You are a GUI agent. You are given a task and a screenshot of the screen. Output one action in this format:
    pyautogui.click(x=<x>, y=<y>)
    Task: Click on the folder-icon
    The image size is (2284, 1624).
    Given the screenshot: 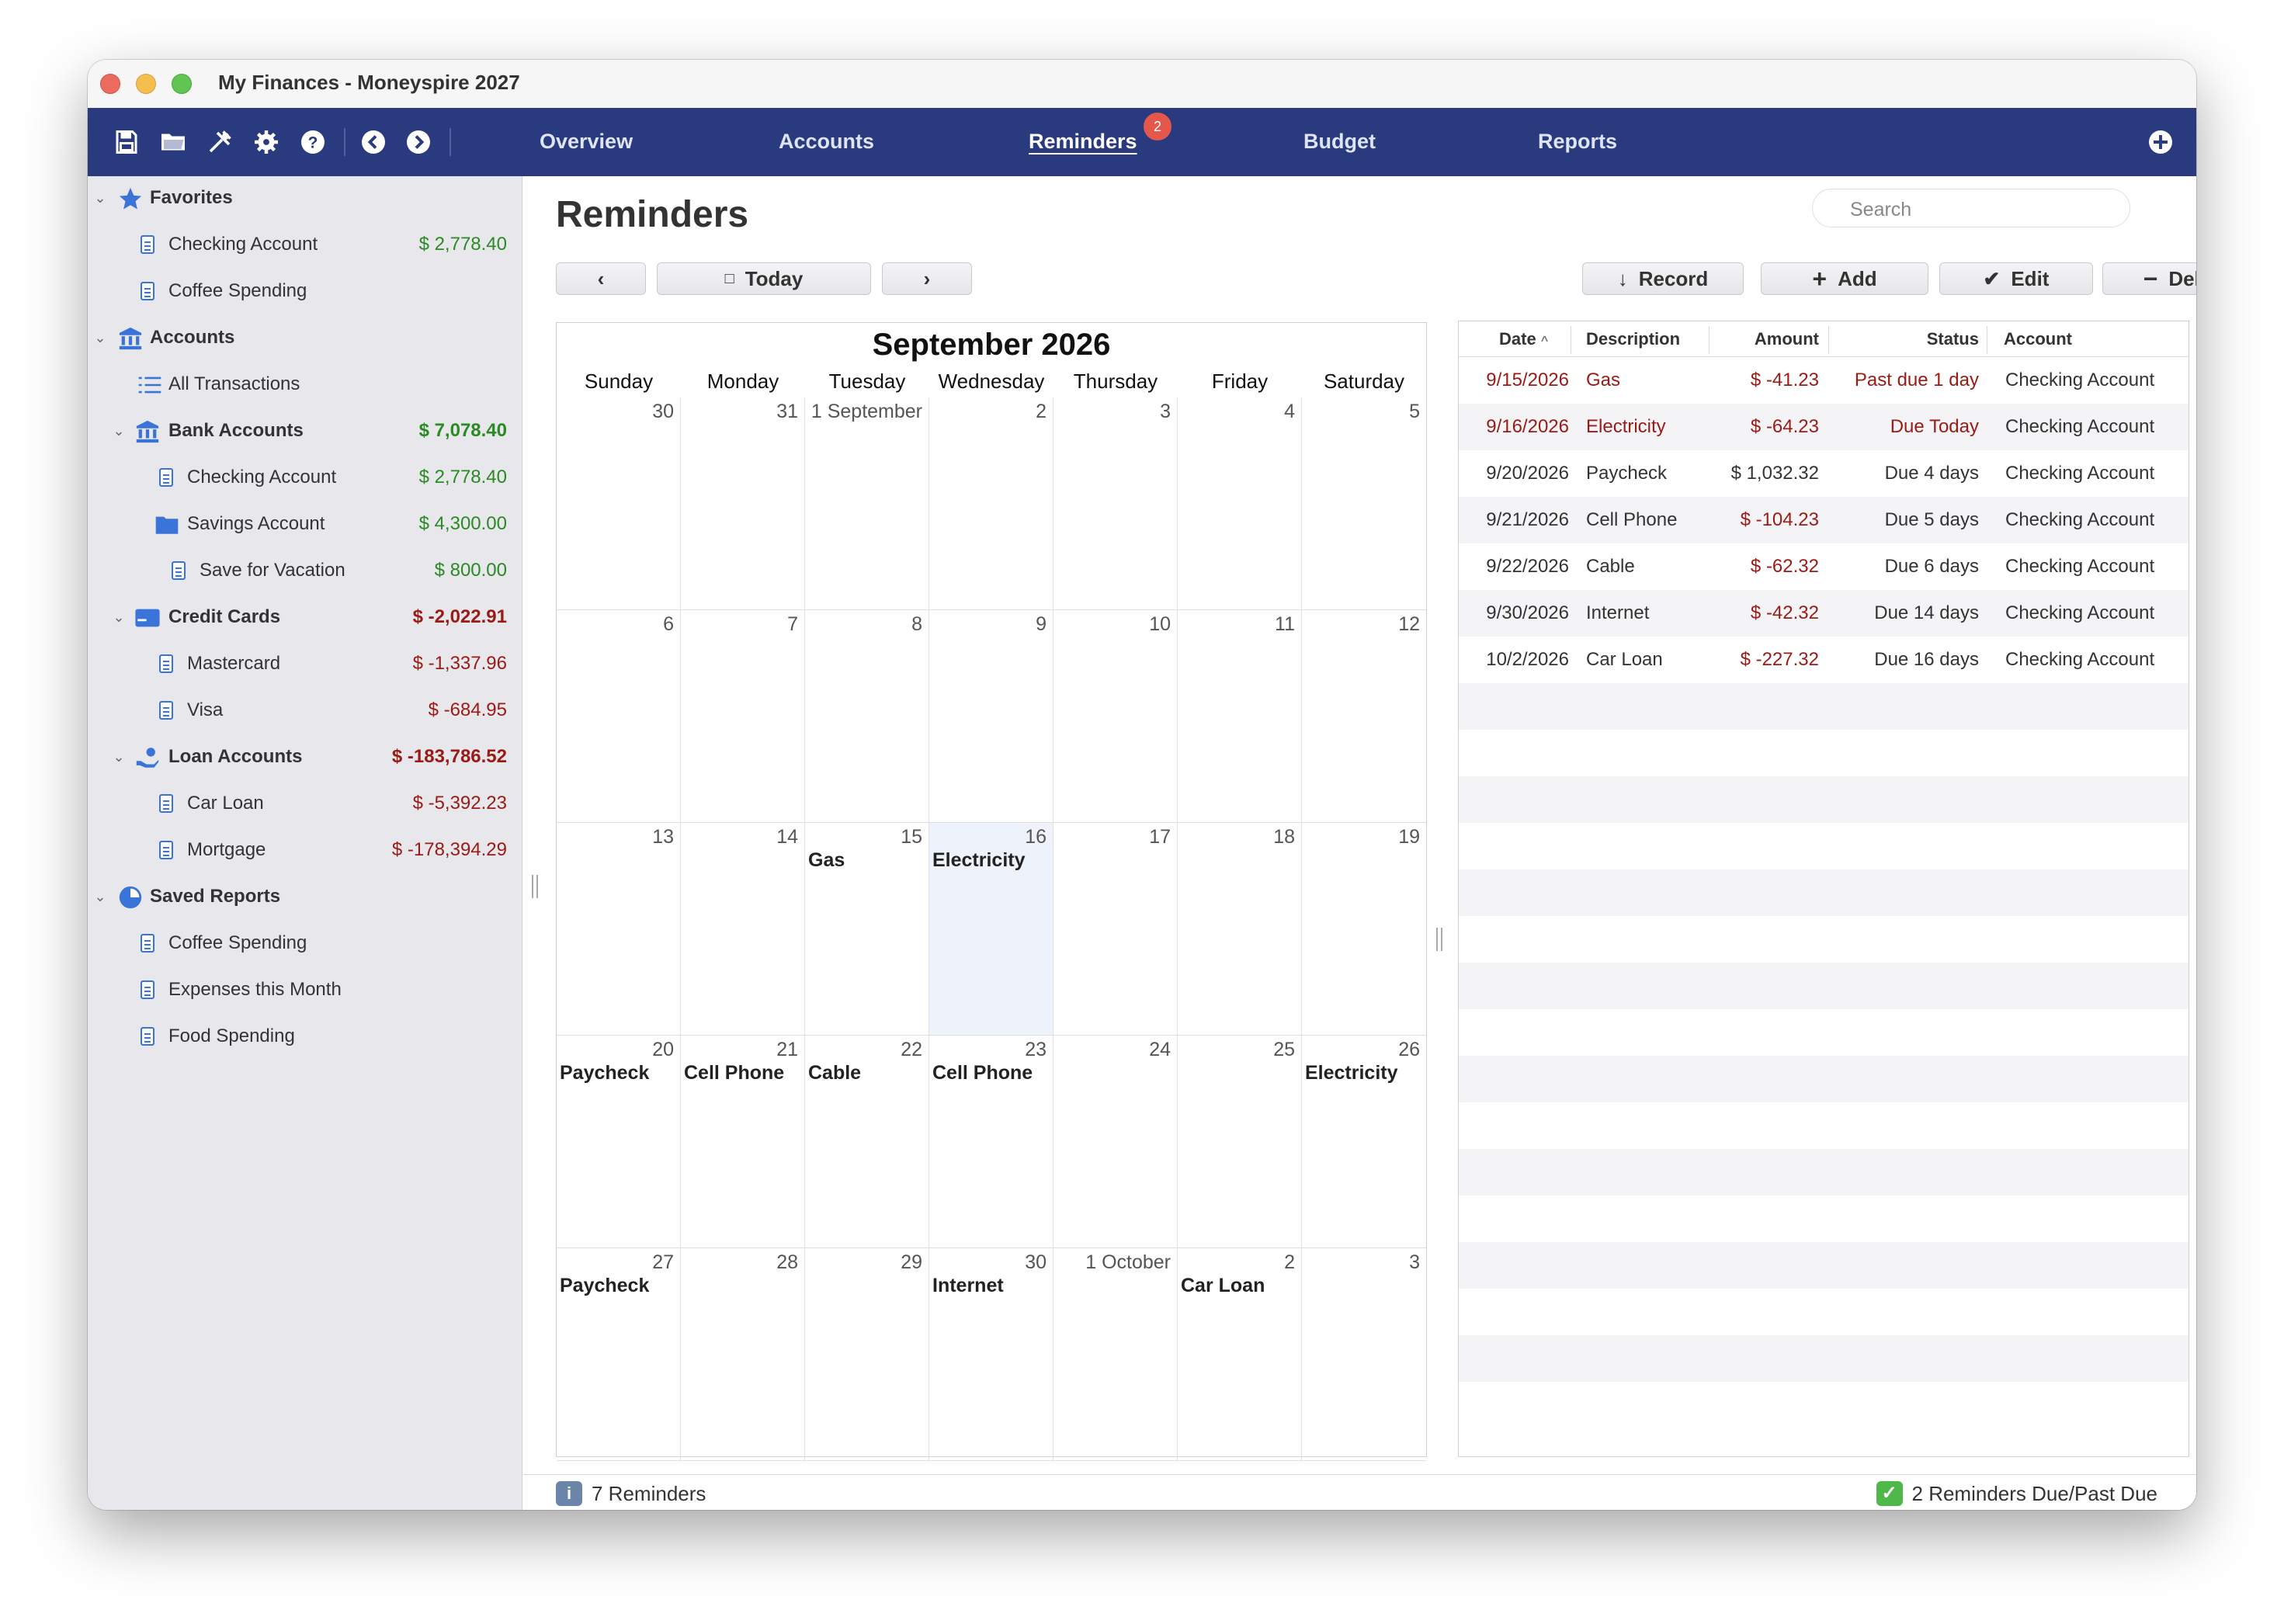 What is the action you would take?
    pyautogui.click(x=173, y=142)
    